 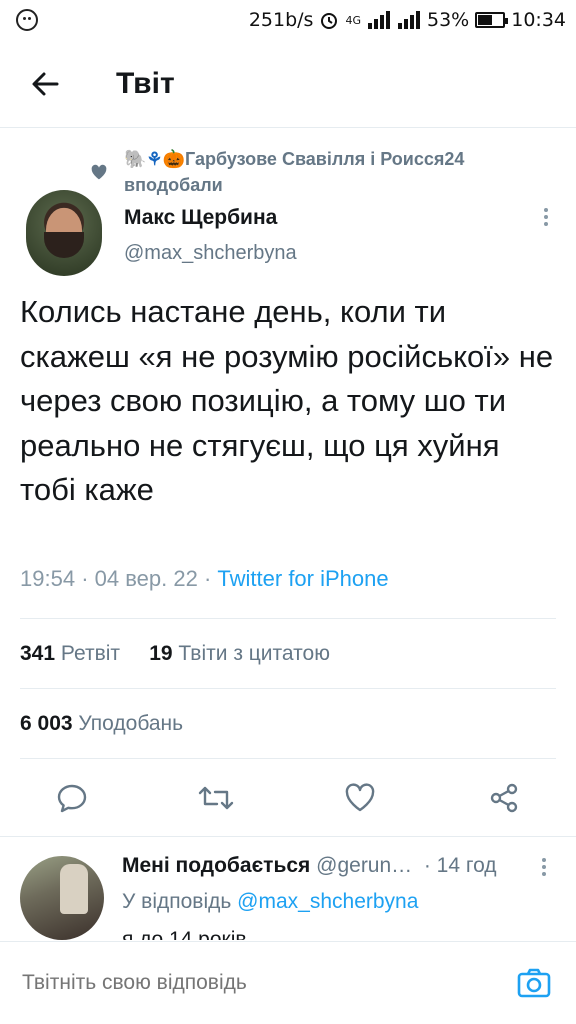 I want to click on retweet-count: 341, so click(x=37, y=653).